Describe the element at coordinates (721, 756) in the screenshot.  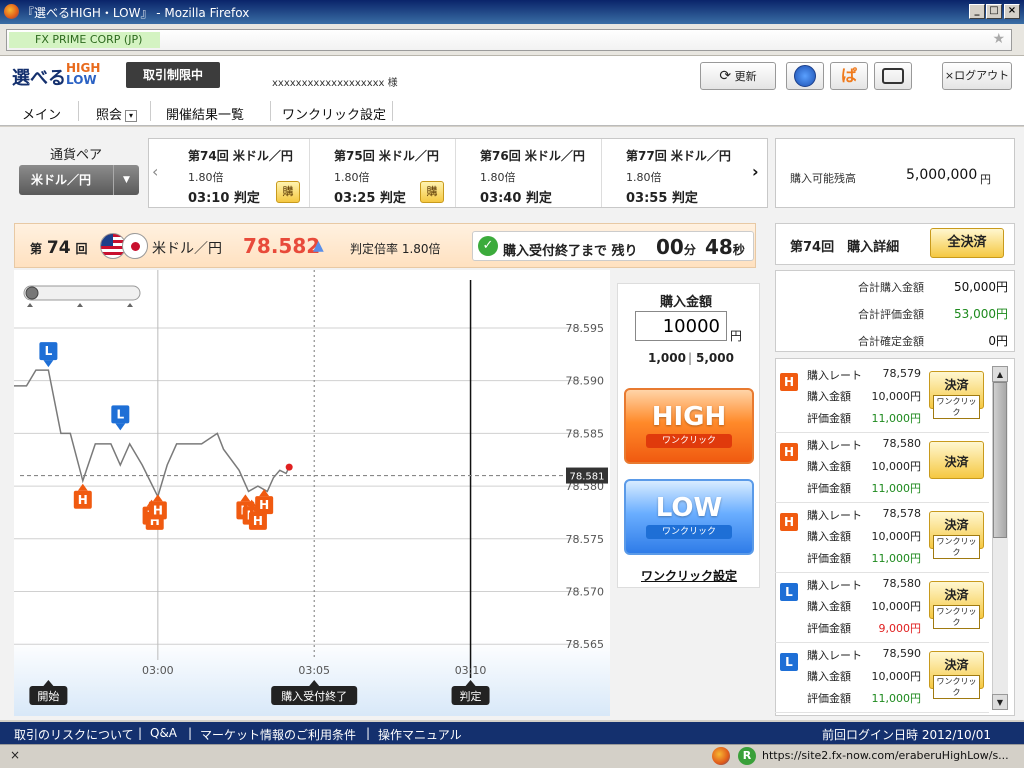
I see `firefox-icon` at that location.